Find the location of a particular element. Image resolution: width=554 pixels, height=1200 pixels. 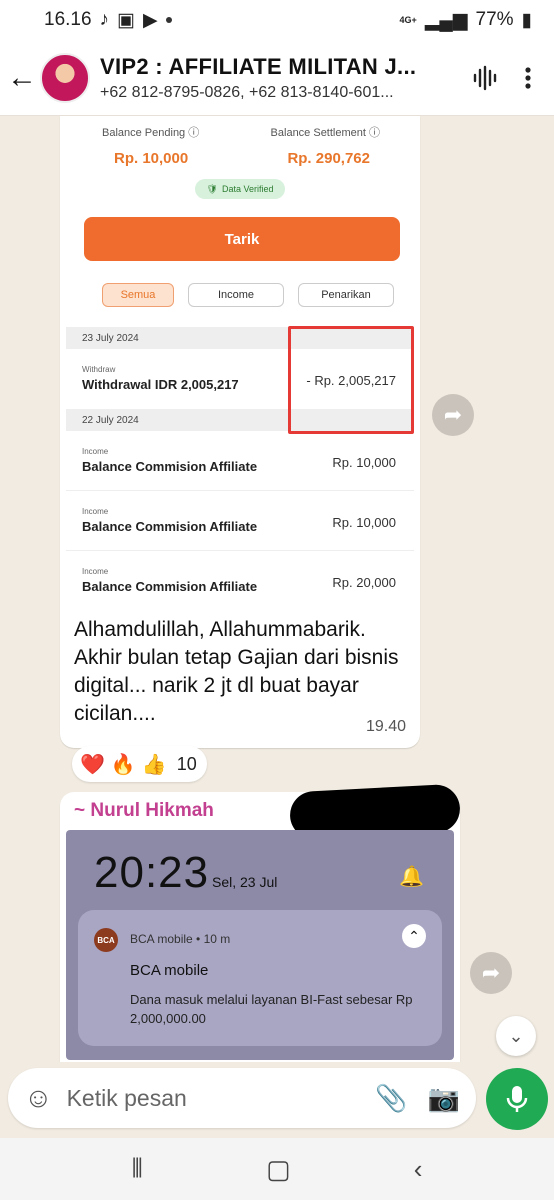

status-notification-icons: ♪ ▣ ▶ is located at coordinates (136, 20).